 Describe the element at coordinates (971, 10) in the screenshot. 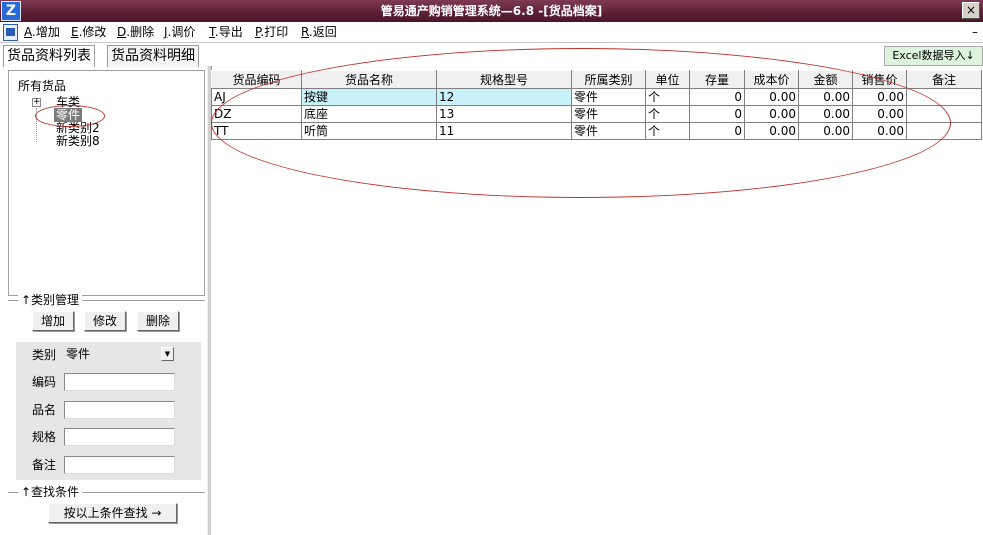

I see `close-button: ×` at that location.